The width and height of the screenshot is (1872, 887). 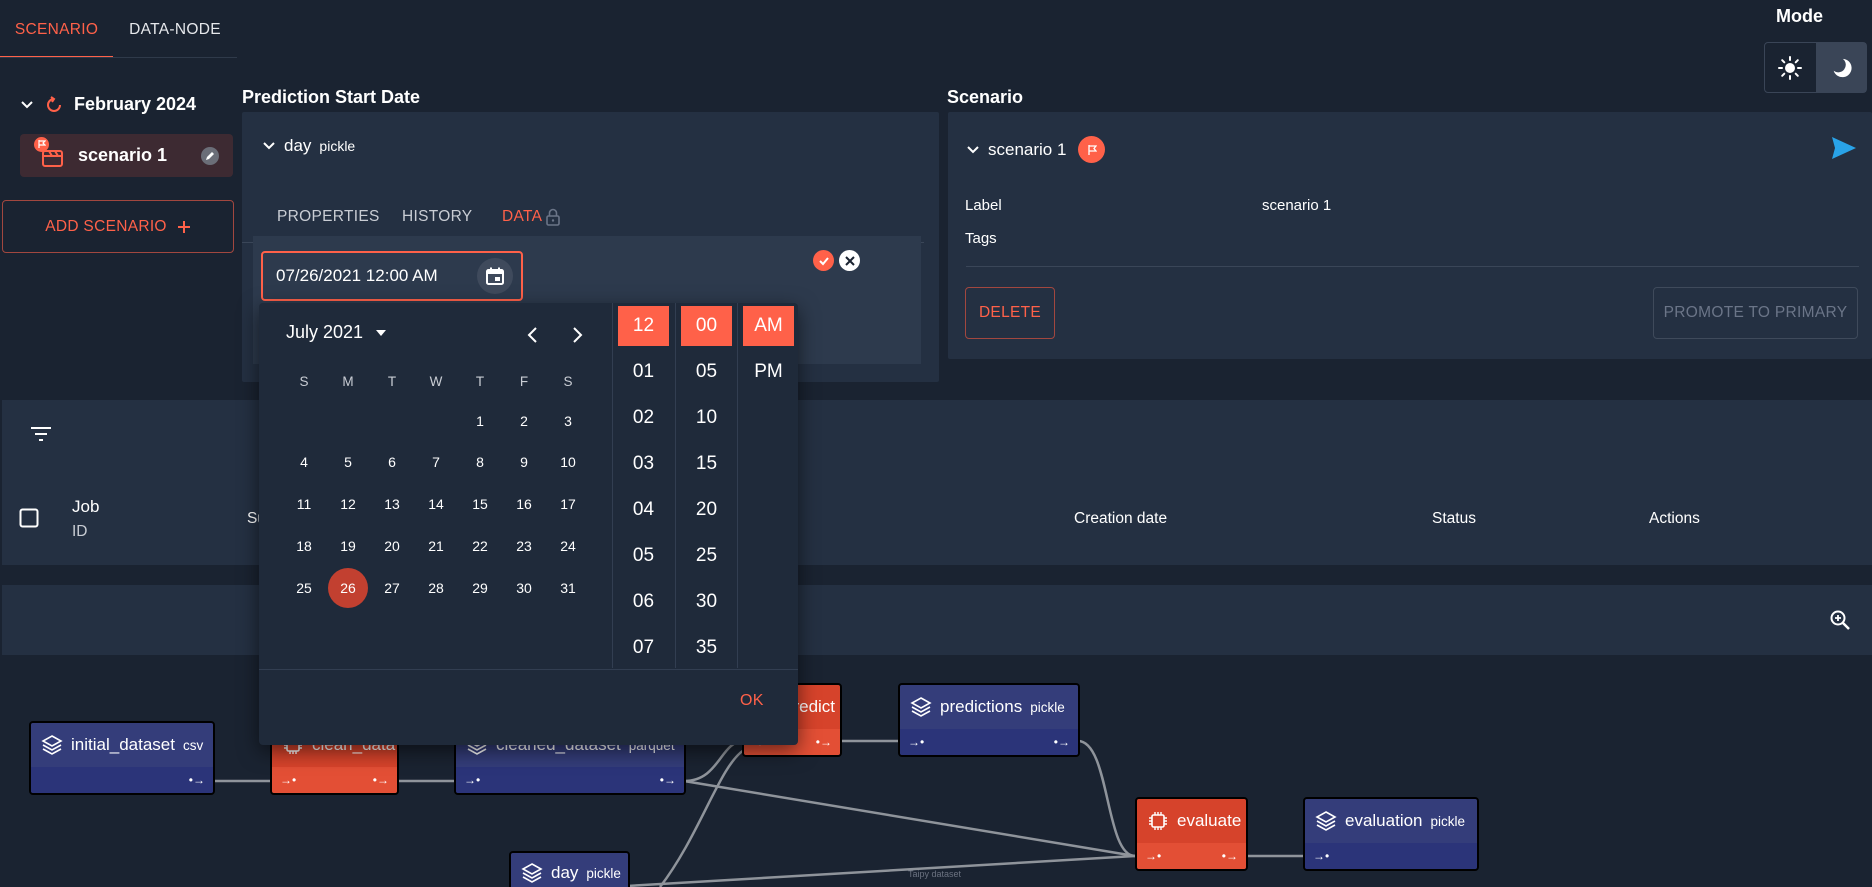 What do you see at coordinates (643, 556) in the screenshot?
I see `hour-option: 05` at bounding box center [643, 556].